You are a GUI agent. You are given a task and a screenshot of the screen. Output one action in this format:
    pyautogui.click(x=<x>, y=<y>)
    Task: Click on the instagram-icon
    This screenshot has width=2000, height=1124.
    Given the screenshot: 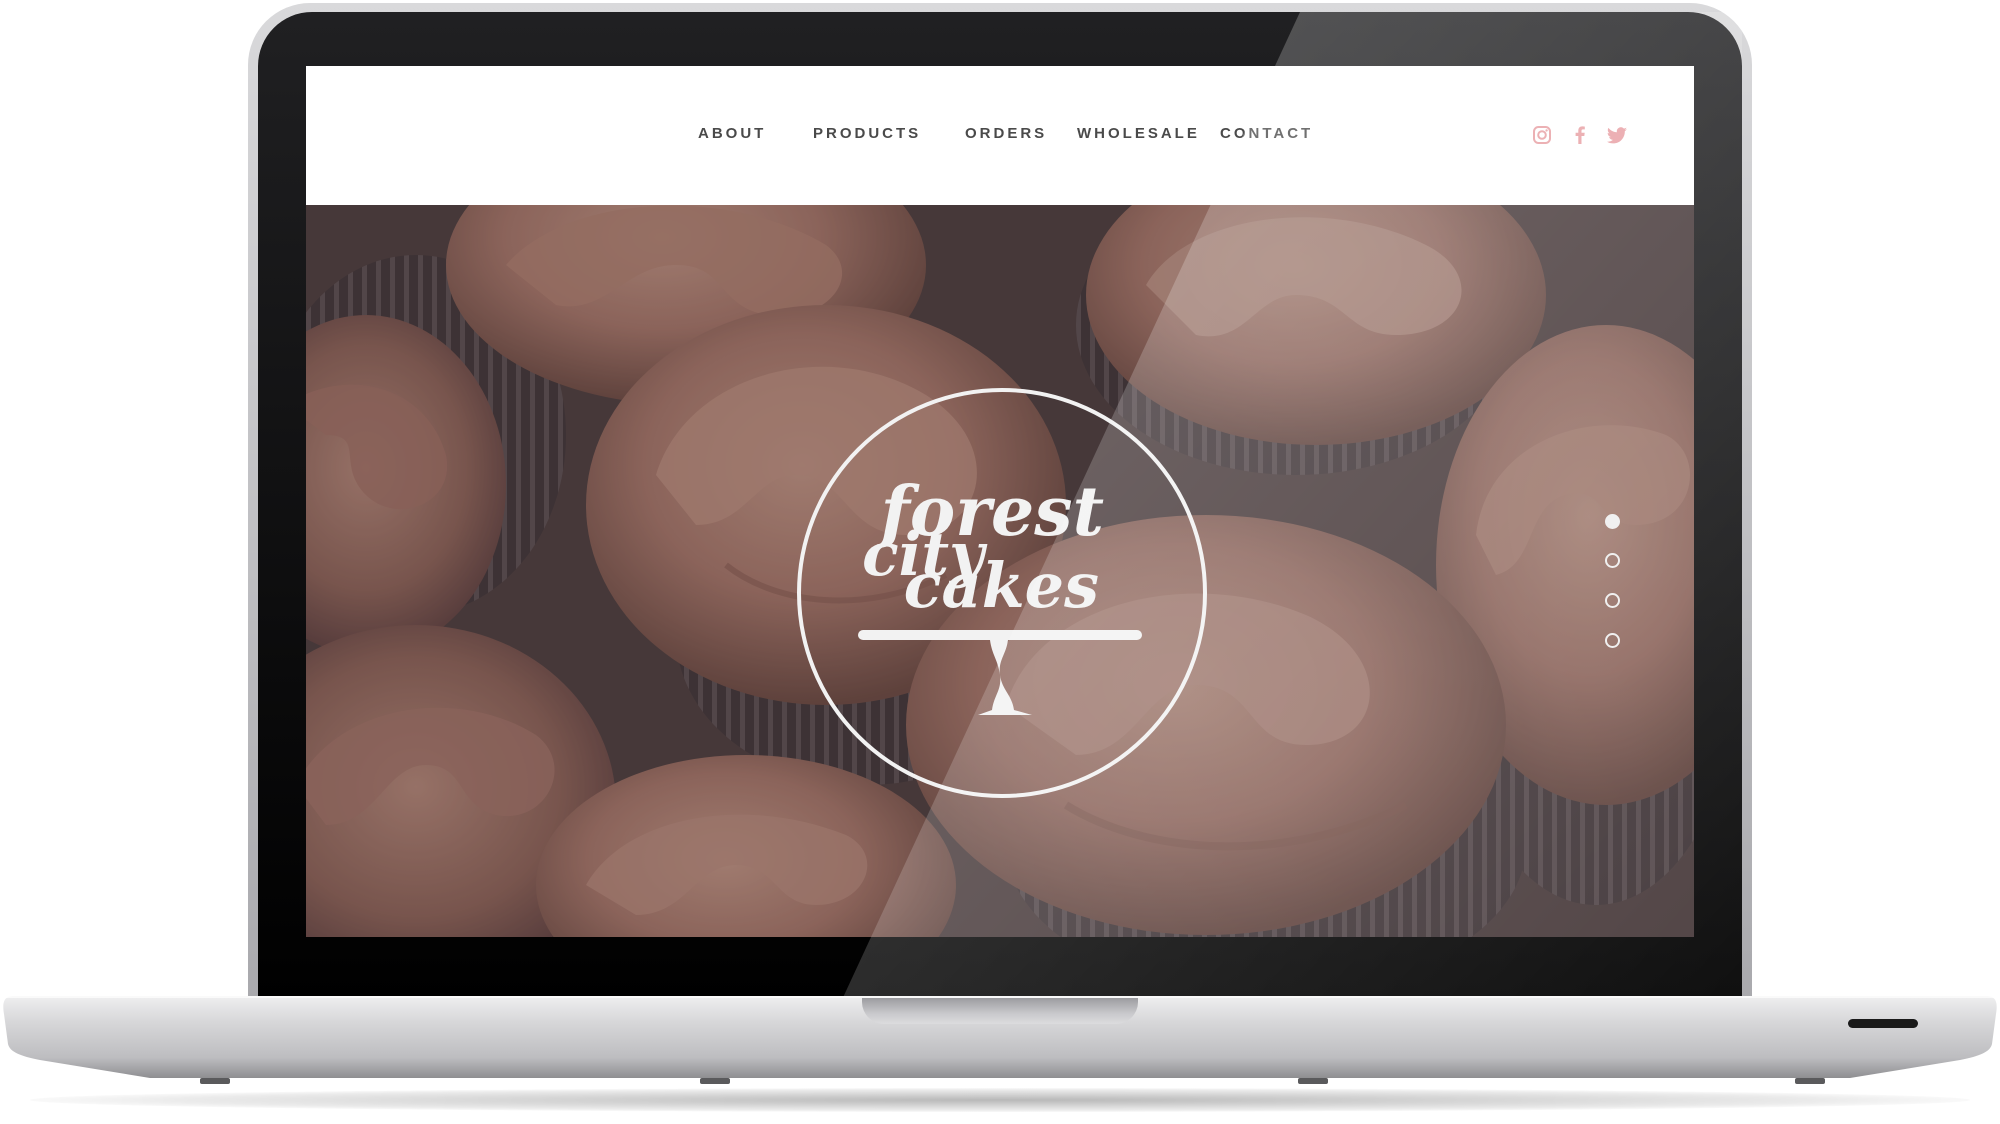 What is the action you would take?
    pyautogui.click(x=1542, y=135)
    